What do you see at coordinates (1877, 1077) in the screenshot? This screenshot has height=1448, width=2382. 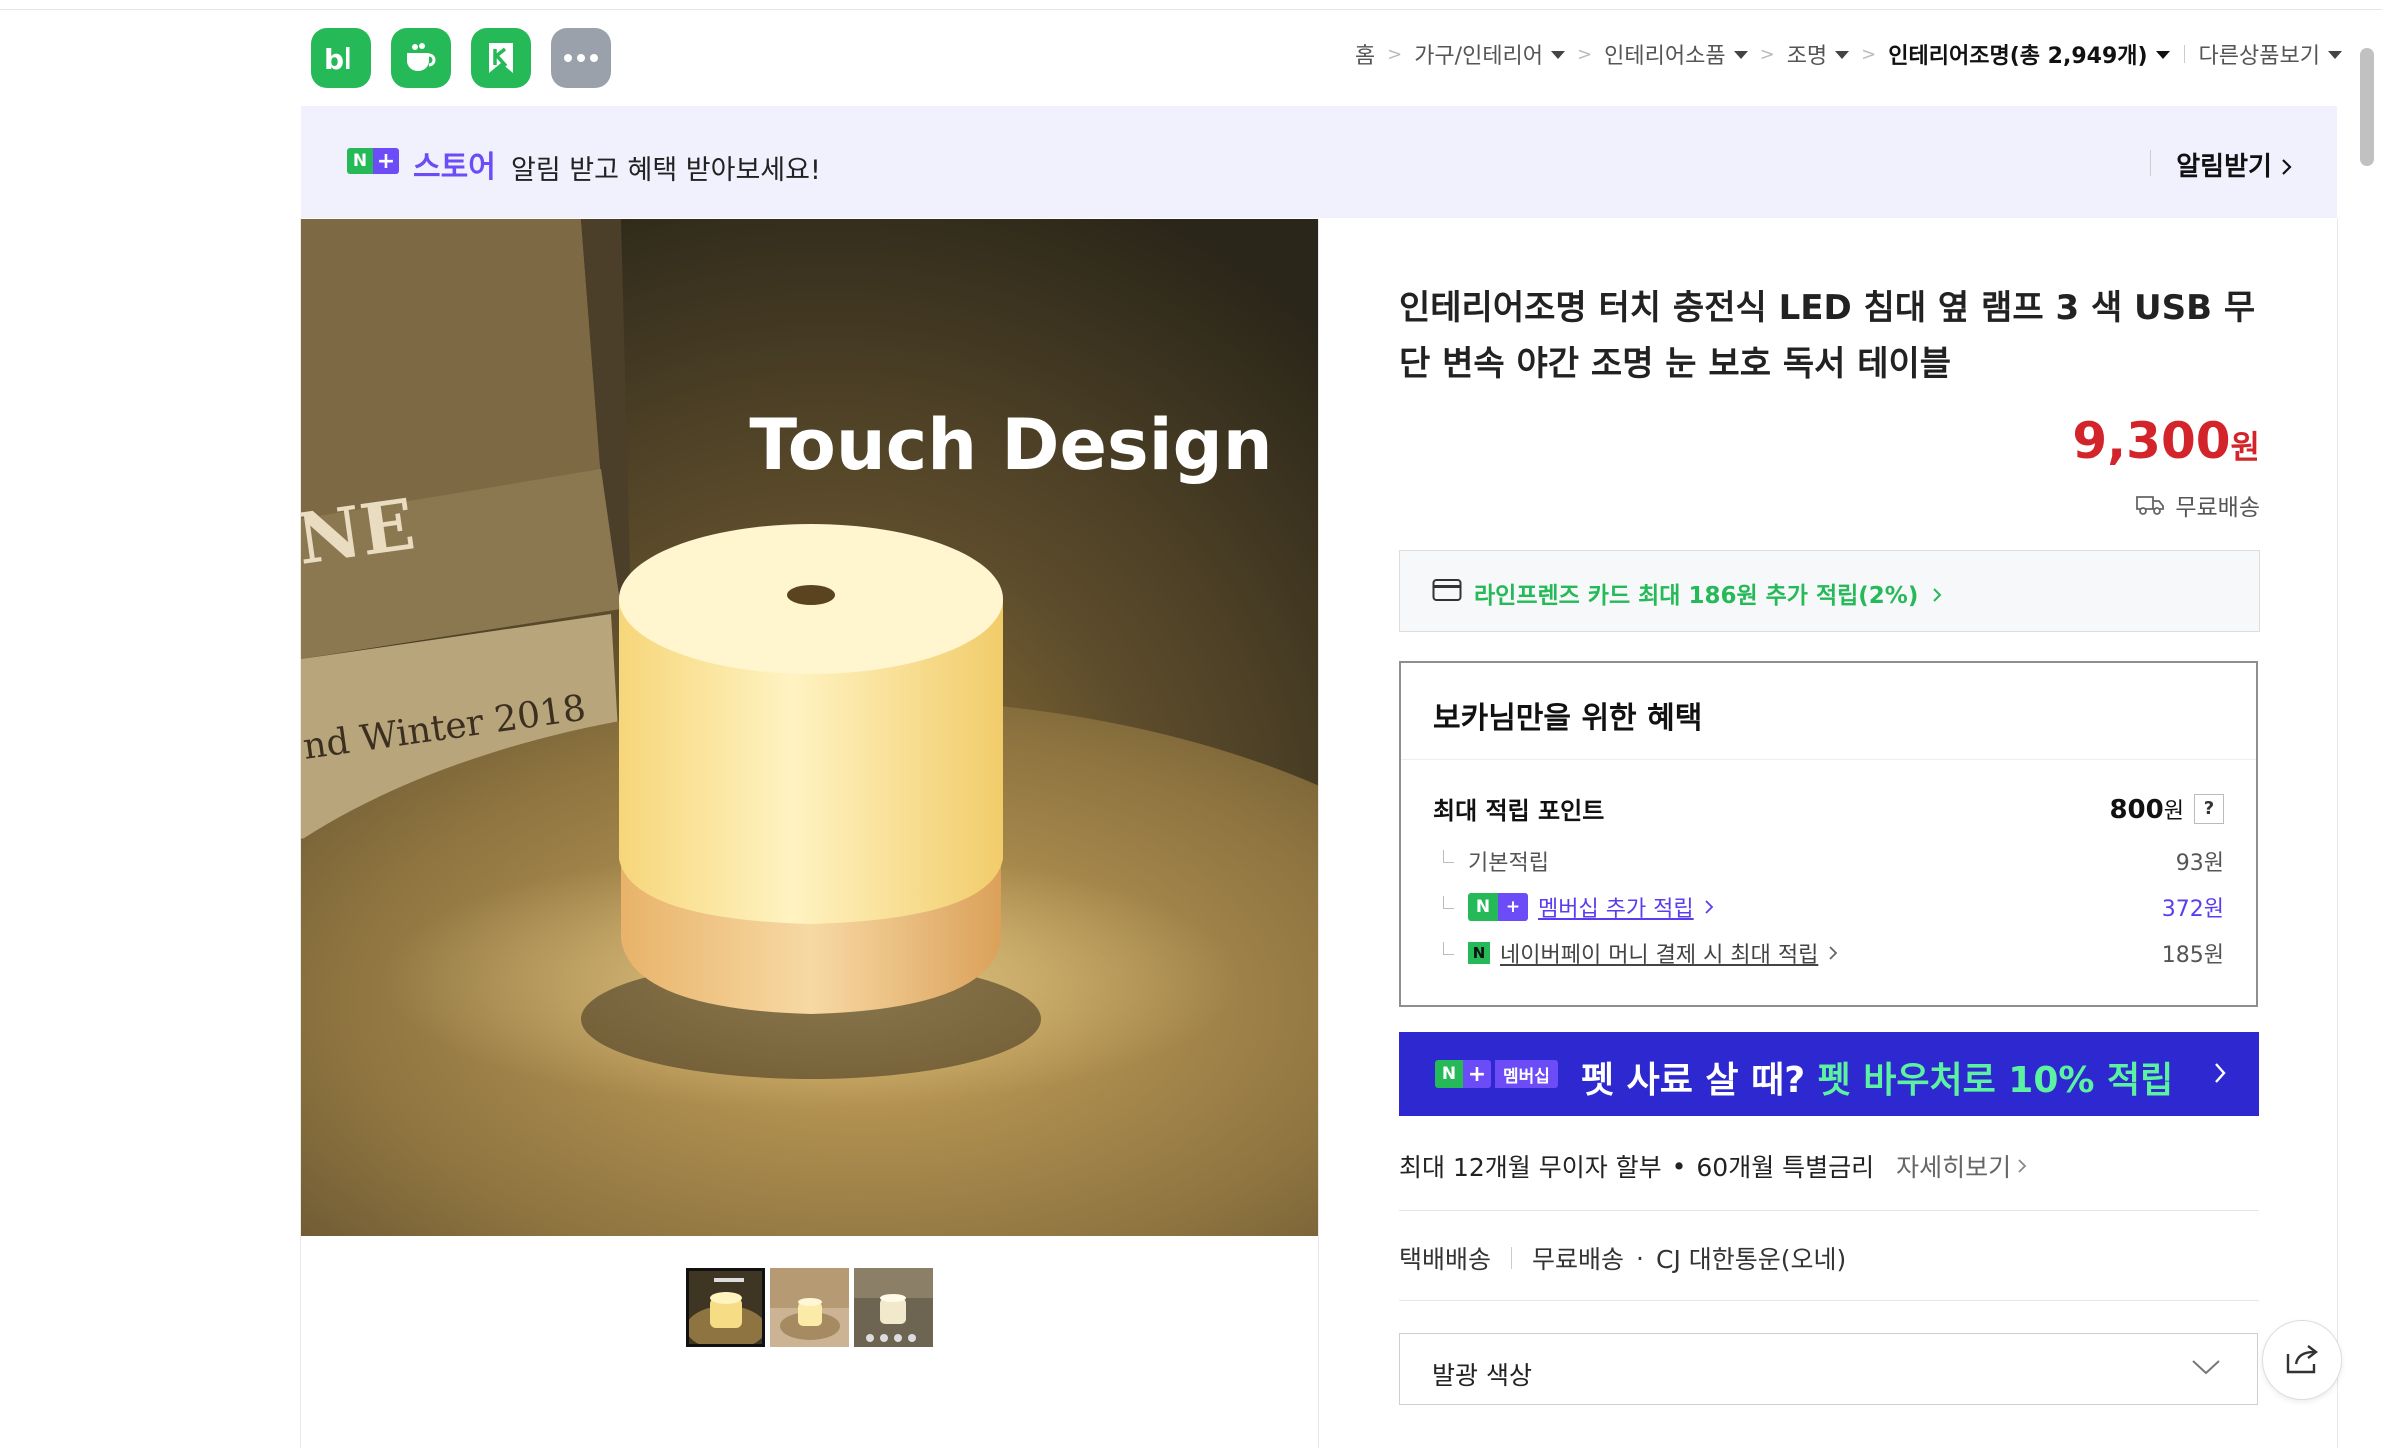 I see `promo-text: 펫 사료 살 때? 펫 바우처로 10% 적립` at bounding box center [1877, 1077].